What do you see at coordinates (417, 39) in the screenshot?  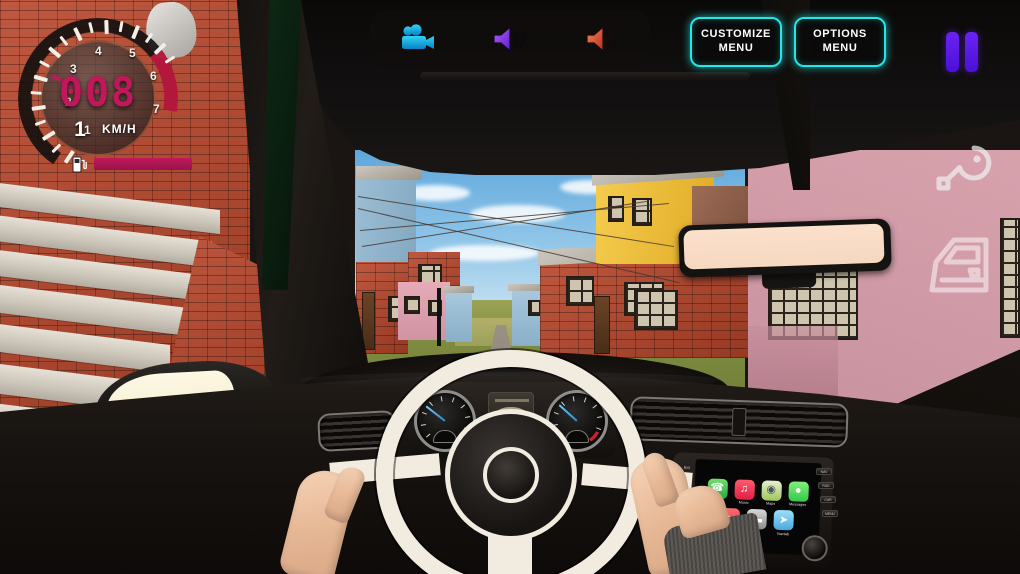 I see `camera-view-icon` at bounding box center [417, 39].